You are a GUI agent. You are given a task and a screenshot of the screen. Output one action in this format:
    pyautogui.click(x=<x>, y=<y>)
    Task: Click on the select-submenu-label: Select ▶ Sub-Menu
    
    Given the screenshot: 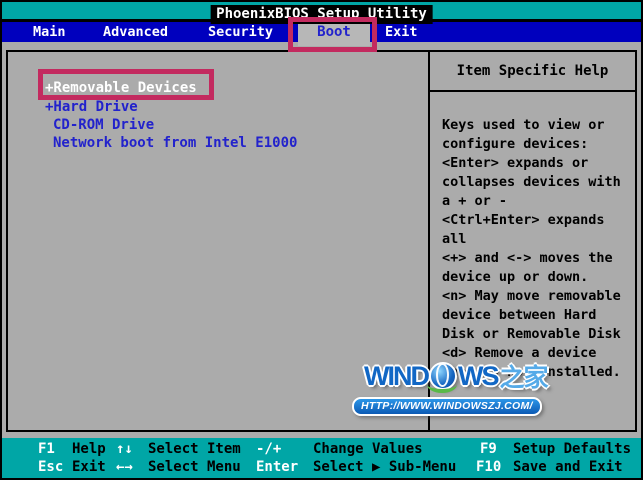 What is the action you would take?
    pyautogui.click(x=385, y=467)
    